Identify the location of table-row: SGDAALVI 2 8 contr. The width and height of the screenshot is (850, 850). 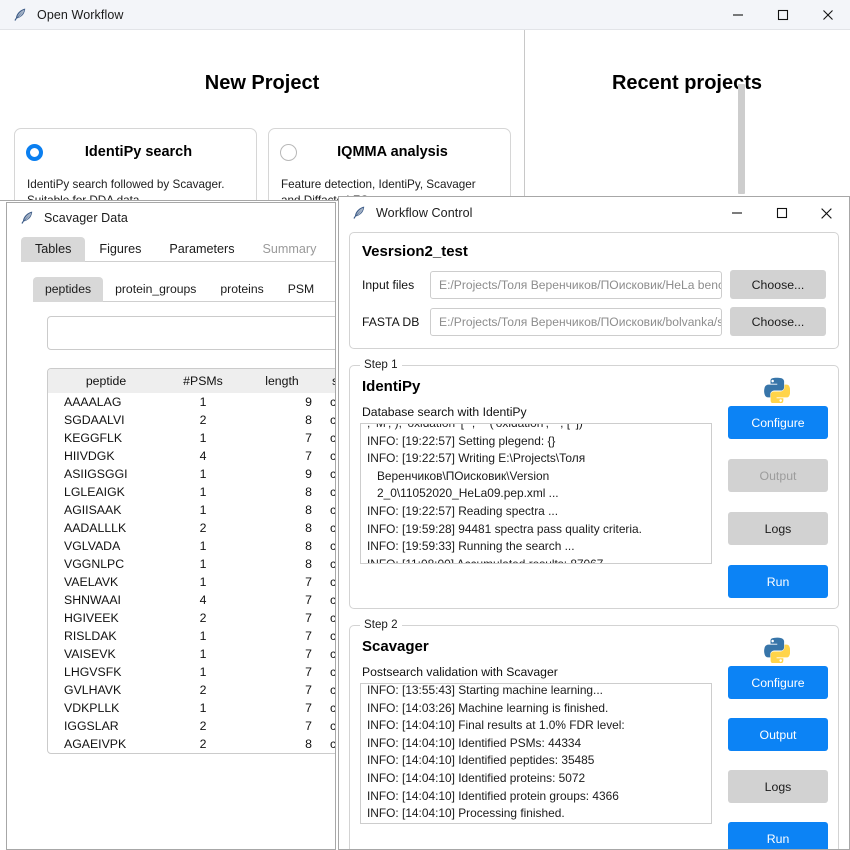
(191, 420).